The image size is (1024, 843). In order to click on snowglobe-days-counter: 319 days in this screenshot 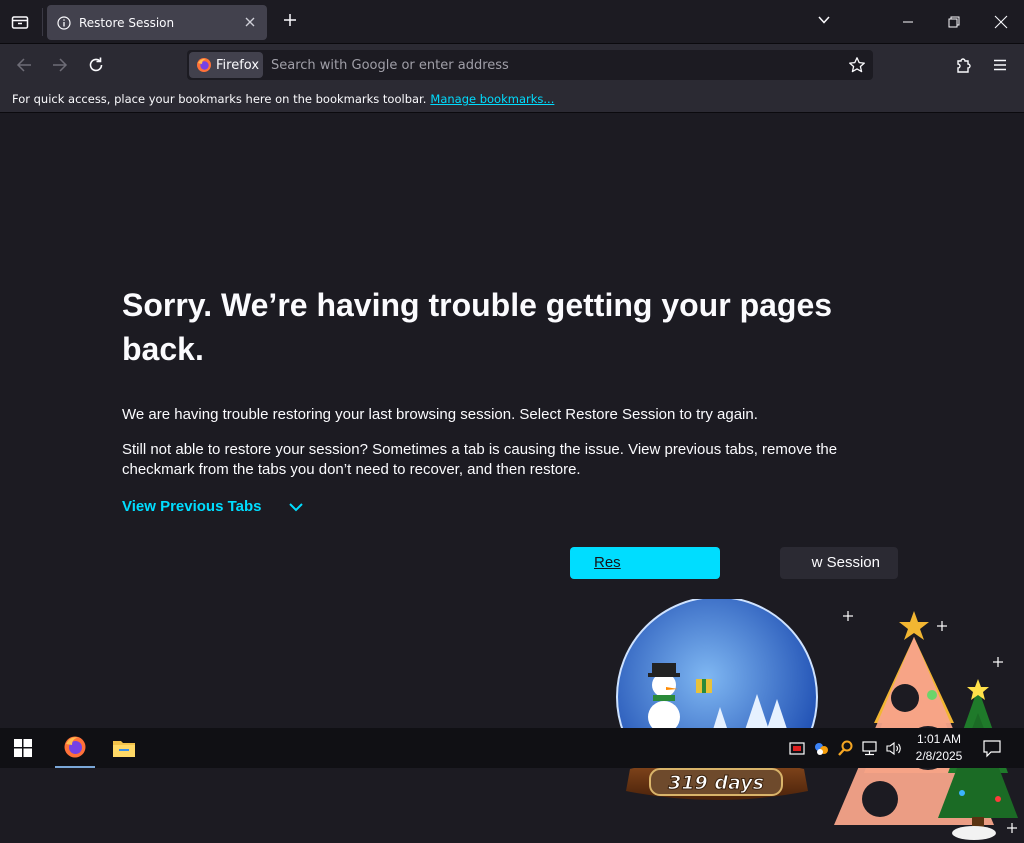, I will do `click(716, 783)`.